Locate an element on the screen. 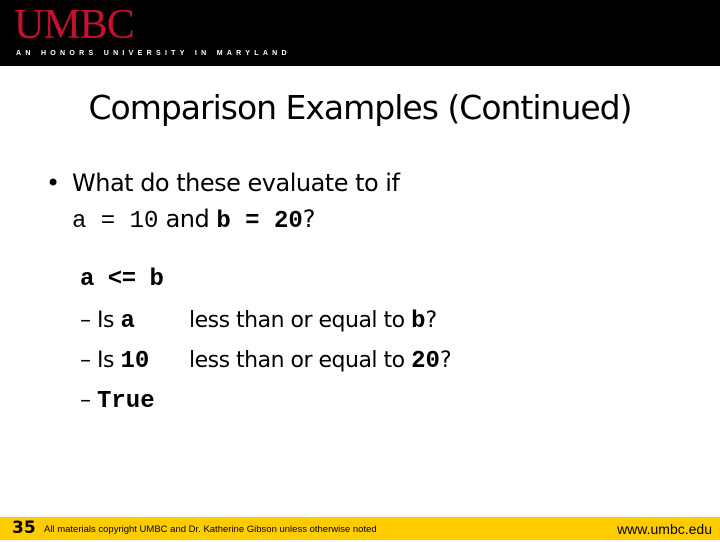 The height and width of the screenshot is (542, 720). question-values: a = 10 and b = 20? is located at coordinates (194, 220).